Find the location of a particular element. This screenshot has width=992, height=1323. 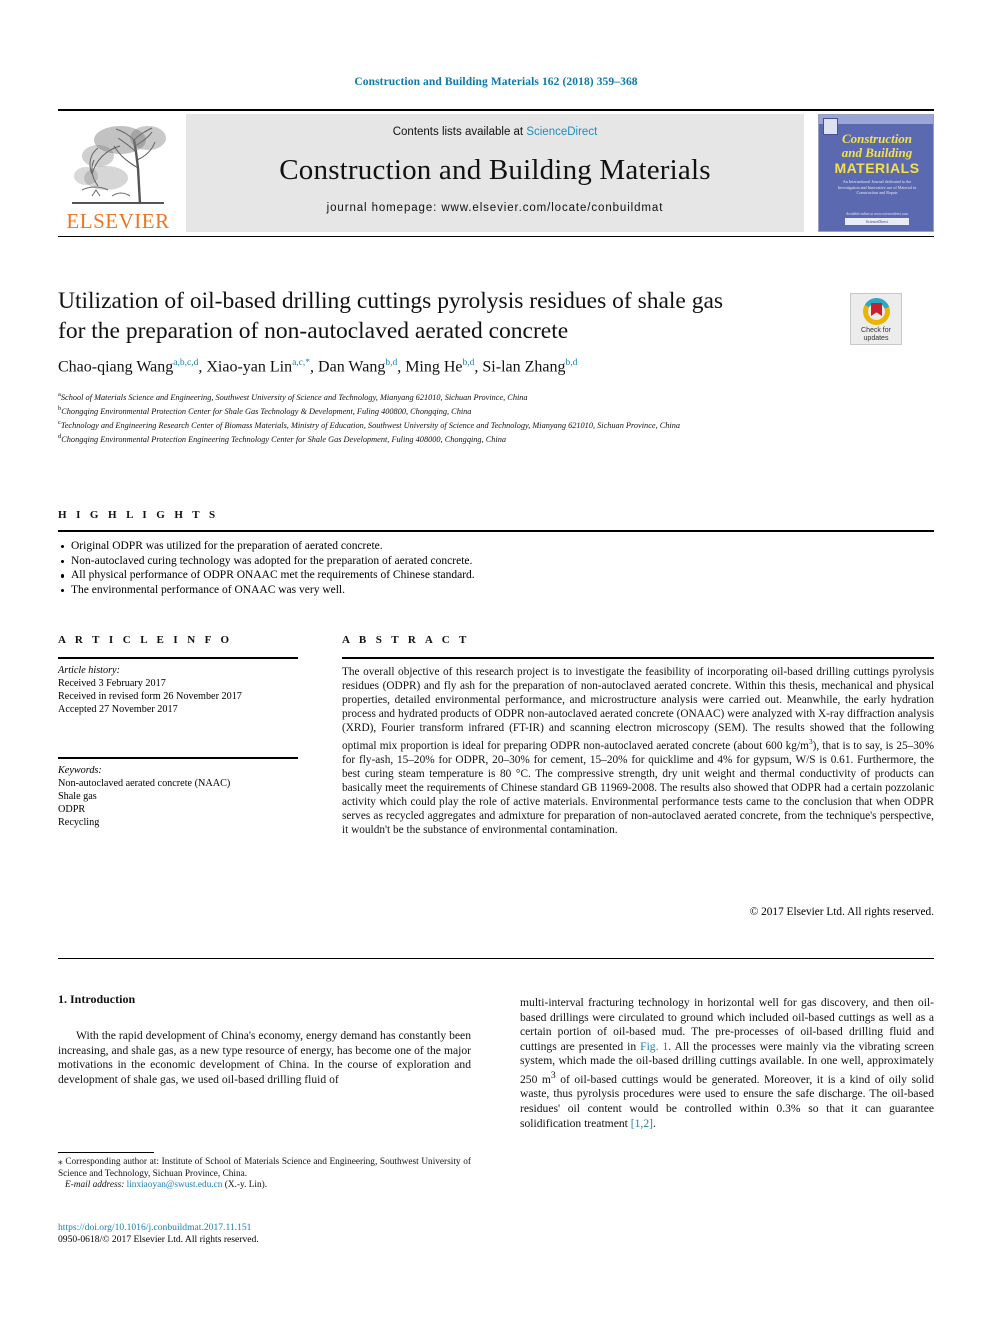

figure-1-link: Fig. 1 is located at coordinates (654, 1046).